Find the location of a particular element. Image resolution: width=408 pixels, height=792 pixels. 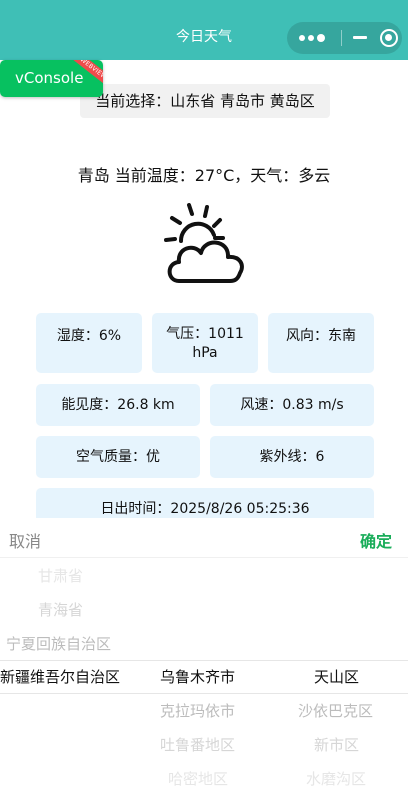

confirm-button: 确定 is located at coordinates (376, 540).